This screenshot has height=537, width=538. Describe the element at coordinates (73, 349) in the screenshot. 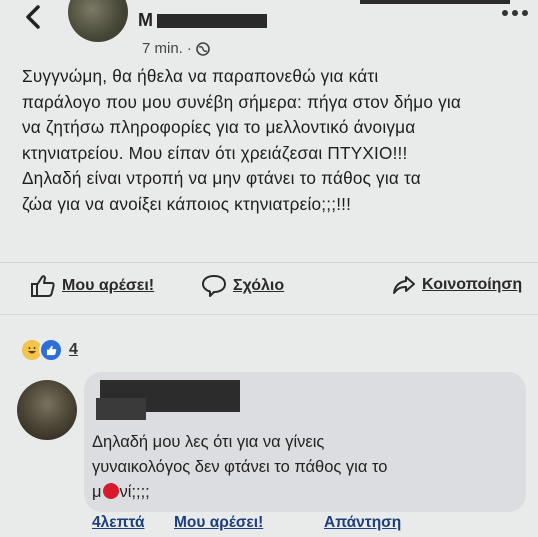

I see `reaction-count: 4` at that location.